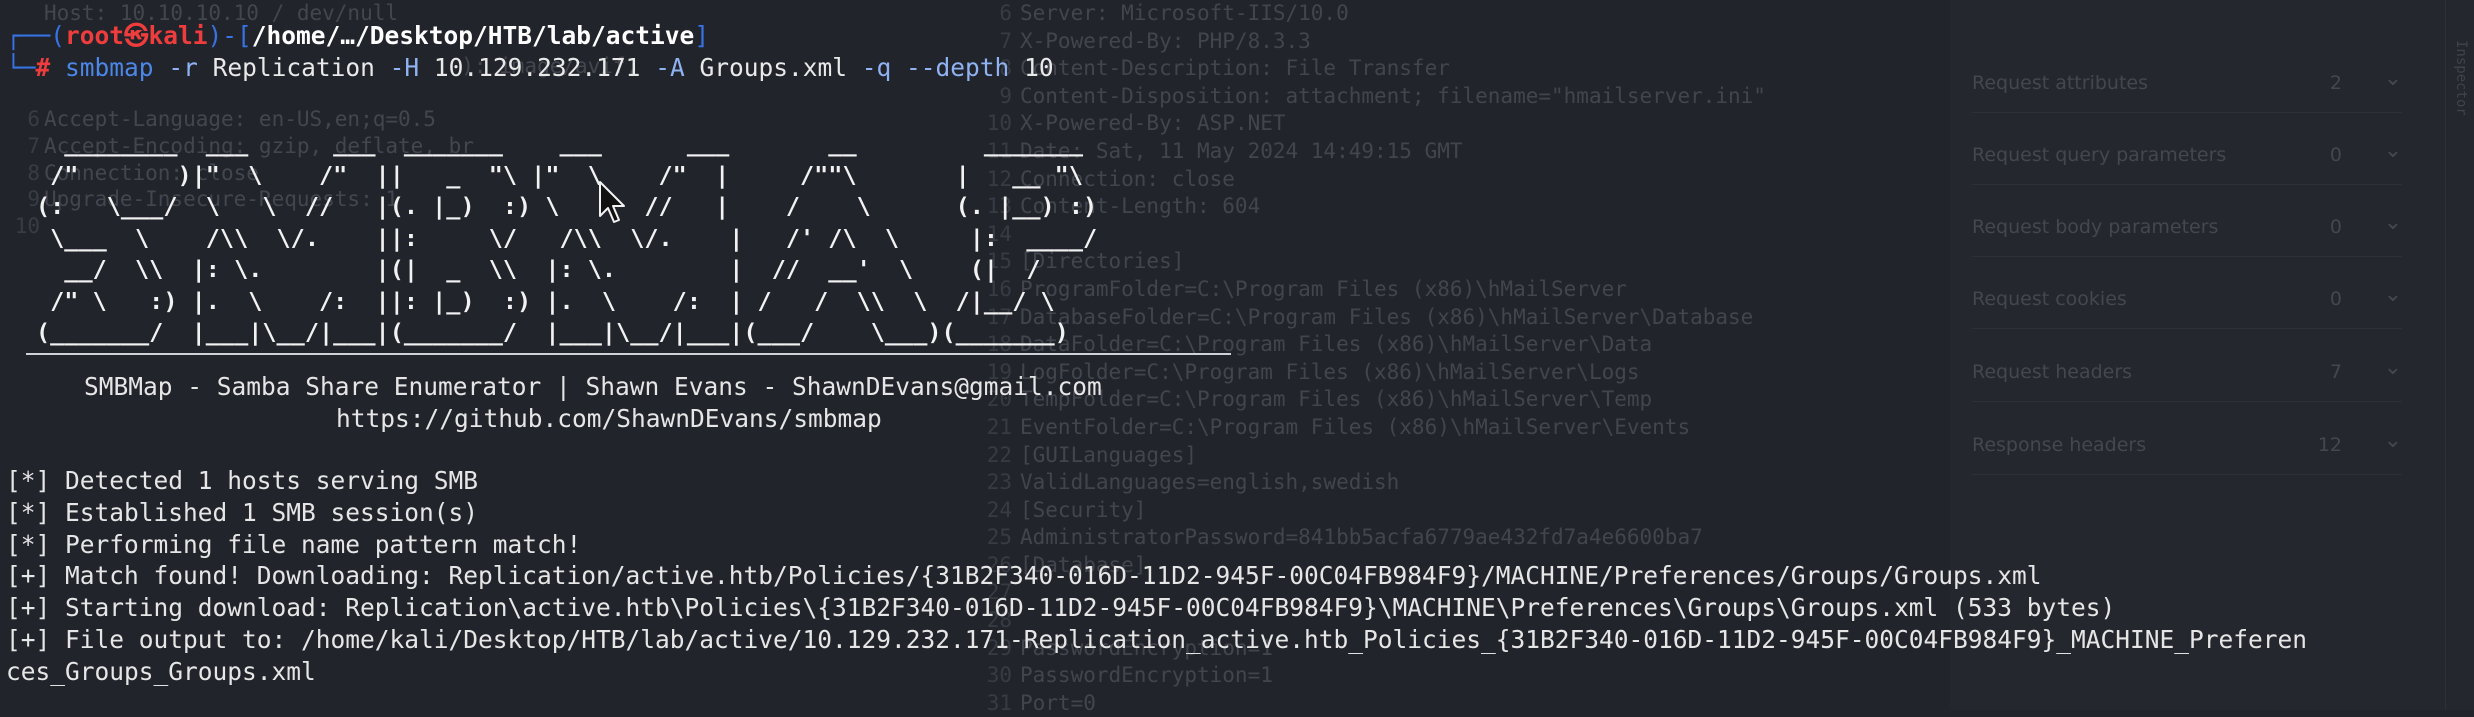 The image size is (2474, 717). What do you see at coordinates (242, 512) in the screenshot?
I see `output-line: [*] Established 1 SMB session(s)` at bounding box center [242, 512].